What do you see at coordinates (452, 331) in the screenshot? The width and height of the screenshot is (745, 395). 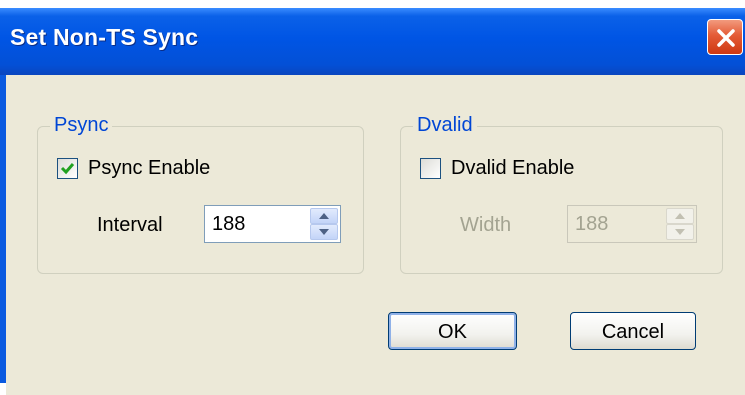 I see `ok-button: OK` at bounding box center [452, 331].